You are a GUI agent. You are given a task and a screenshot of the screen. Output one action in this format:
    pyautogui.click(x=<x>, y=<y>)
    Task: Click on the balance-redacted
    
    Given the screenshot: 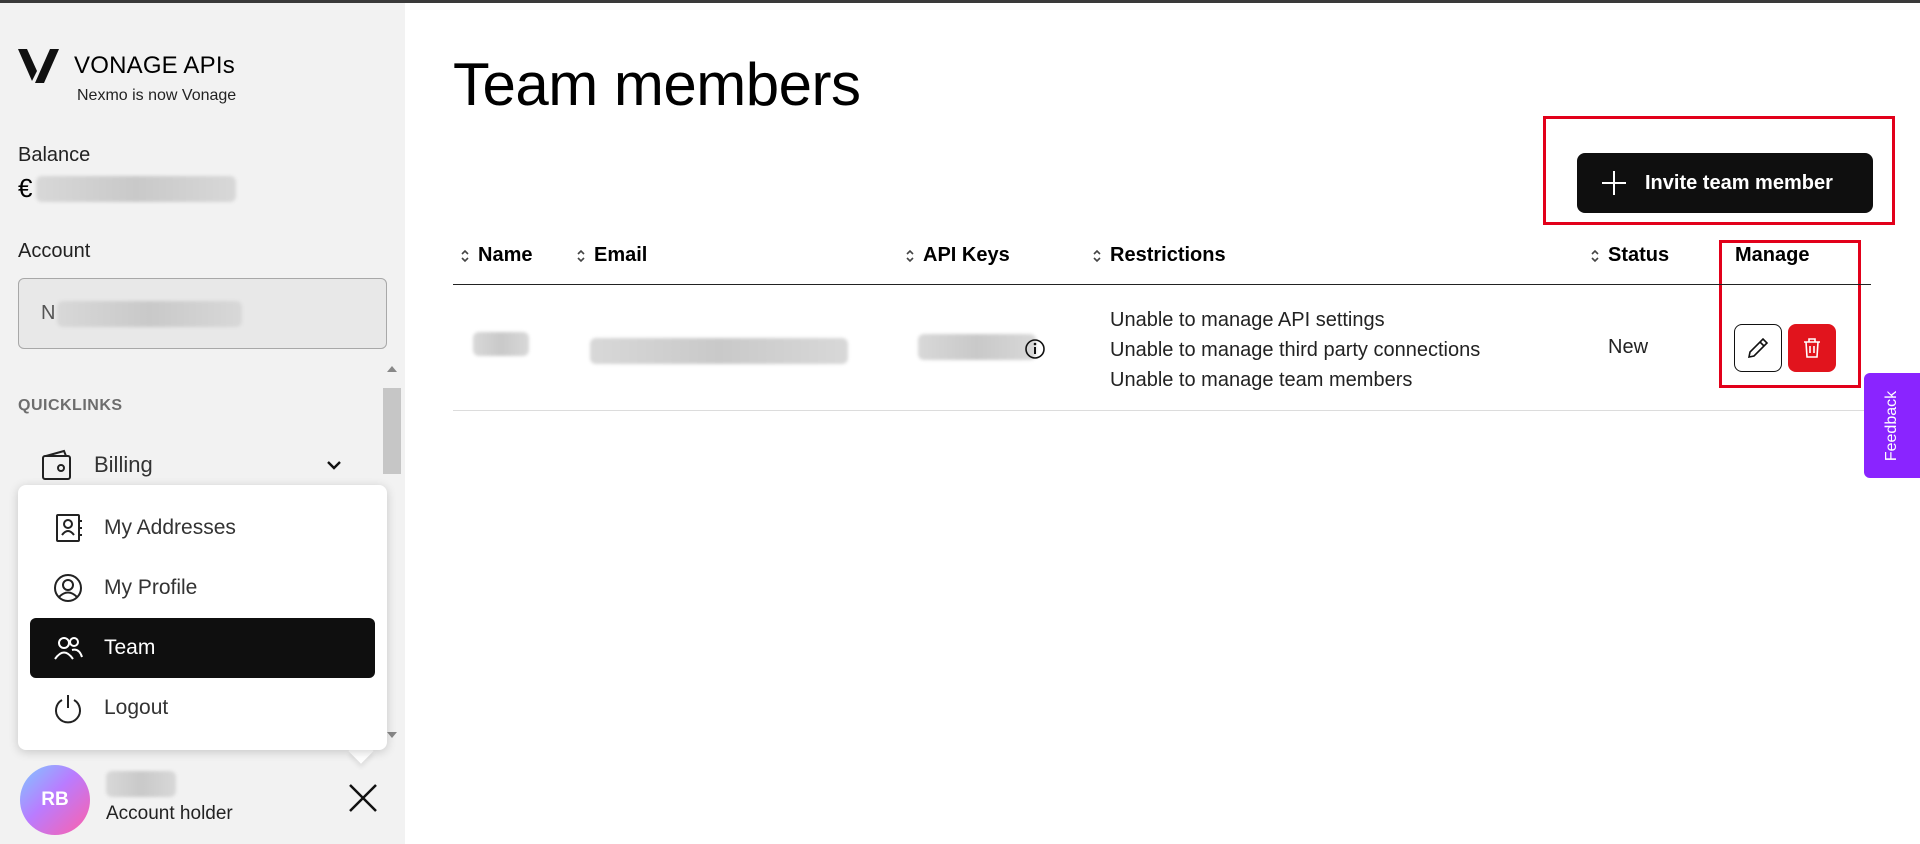 What is the action you would take?
    pyautogui.click(x=136, y=188)
    